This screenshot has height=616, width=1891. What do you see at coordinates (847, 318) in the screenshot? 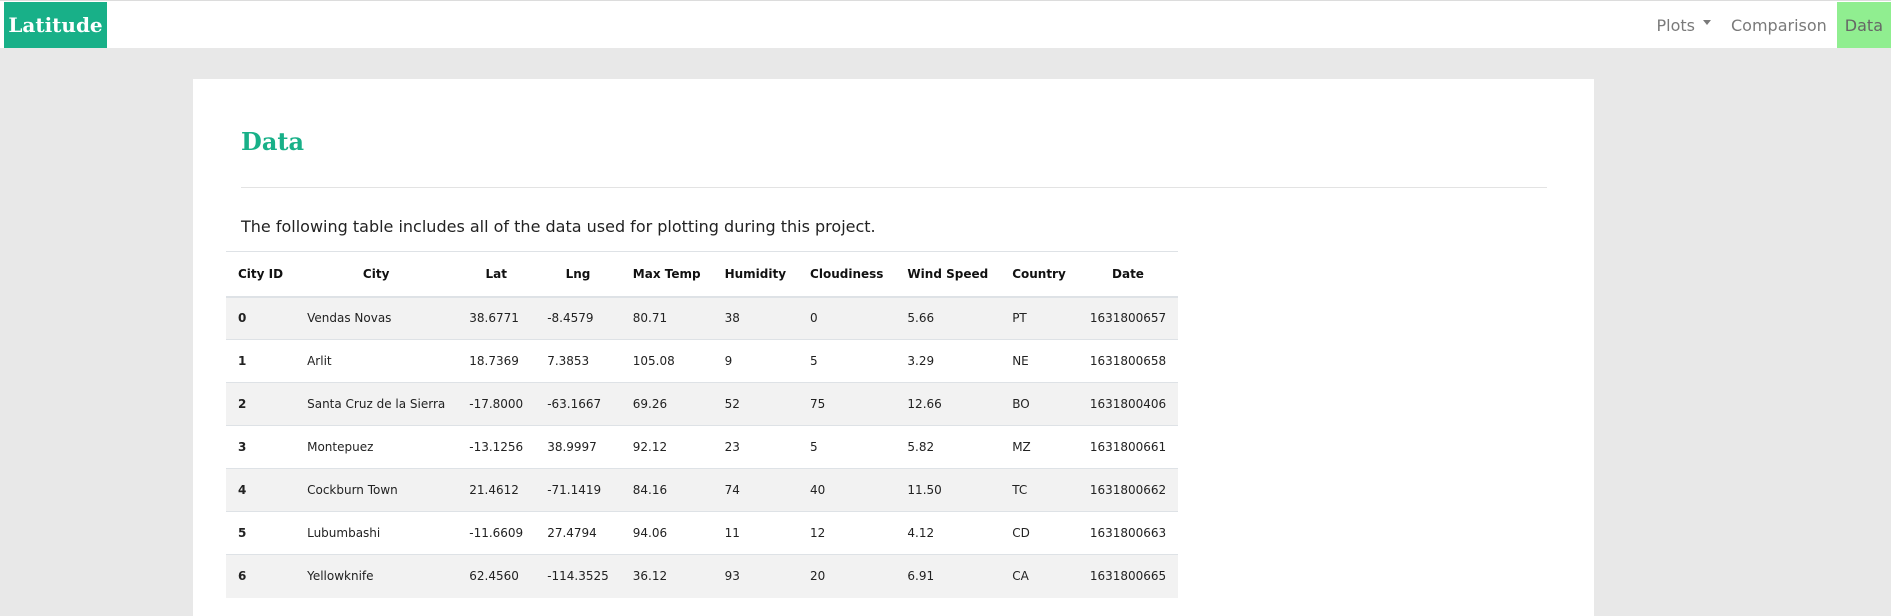
I see `cell-cloudiness: 0` at bounding box center [847, 318].